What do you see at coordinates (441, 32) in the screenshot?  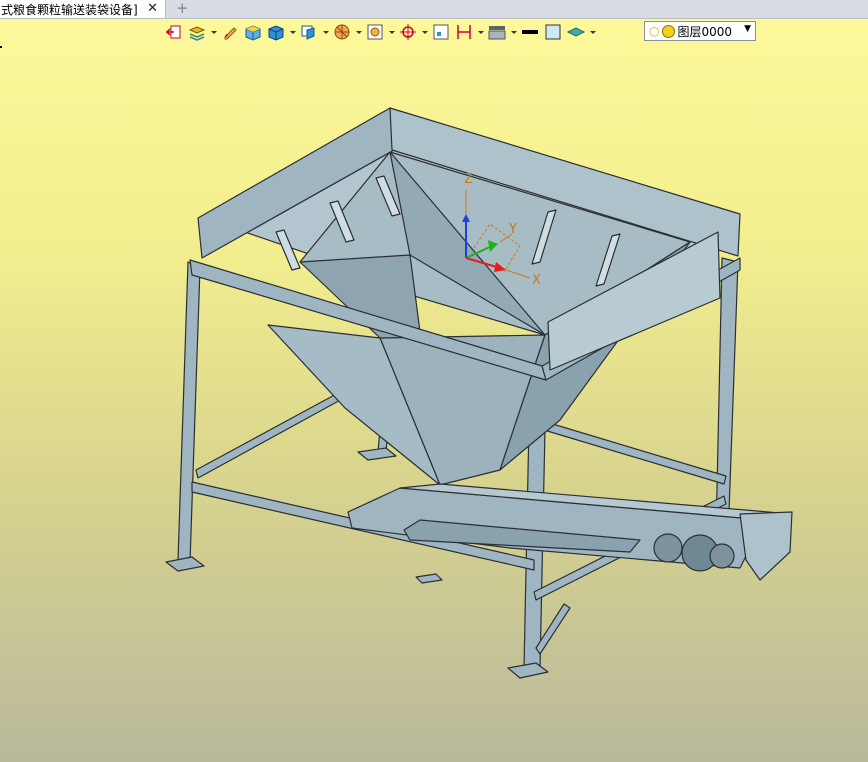 I see `frame-icon` at bounding box center [441, 32].